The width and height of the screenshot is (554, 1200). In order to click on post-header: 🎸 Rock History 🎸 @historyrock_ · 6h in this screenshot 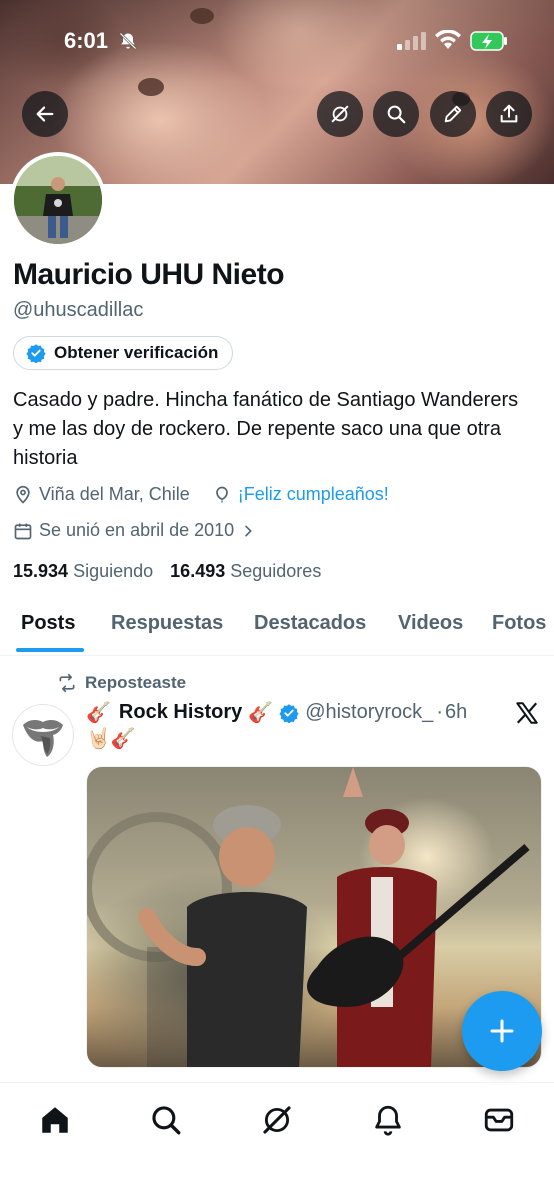, I will do `click(276, 712)`.